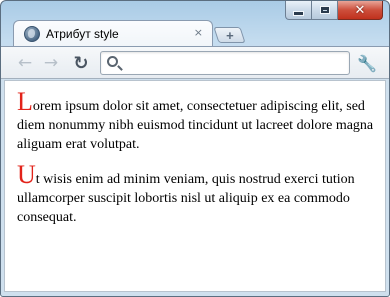 This screenshot has height=297, width=390. What do you see at coordinates (26, 174) in the screenshot?
I see `dropcap-letter: U` at bounding box center [26, 174].